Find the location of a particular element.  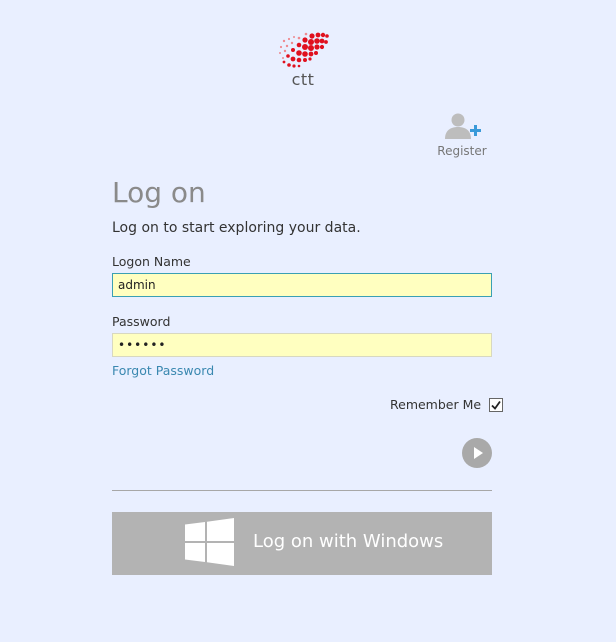

remember-me-checkbox is located at coordinates (496, 404).